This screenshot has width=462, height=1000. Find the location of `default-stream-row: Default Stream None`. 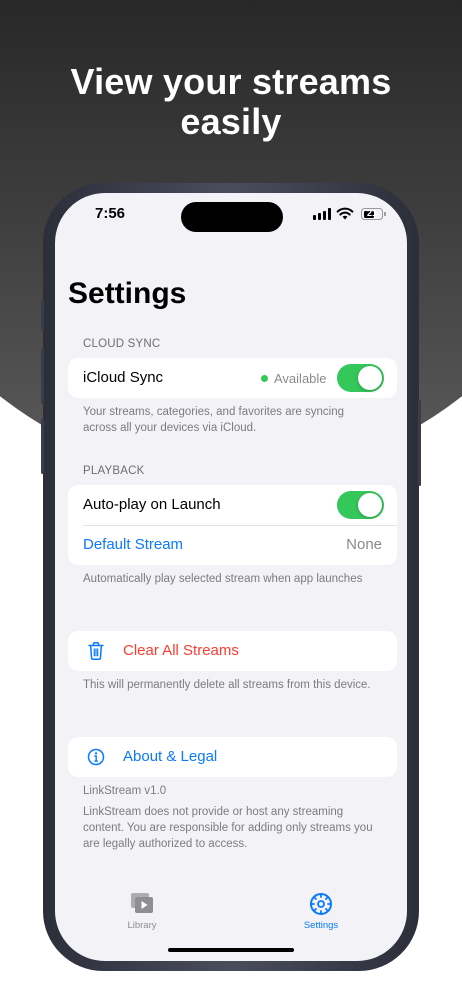

default-stream-row: Default Stream None is located at coordinates (232, 545).